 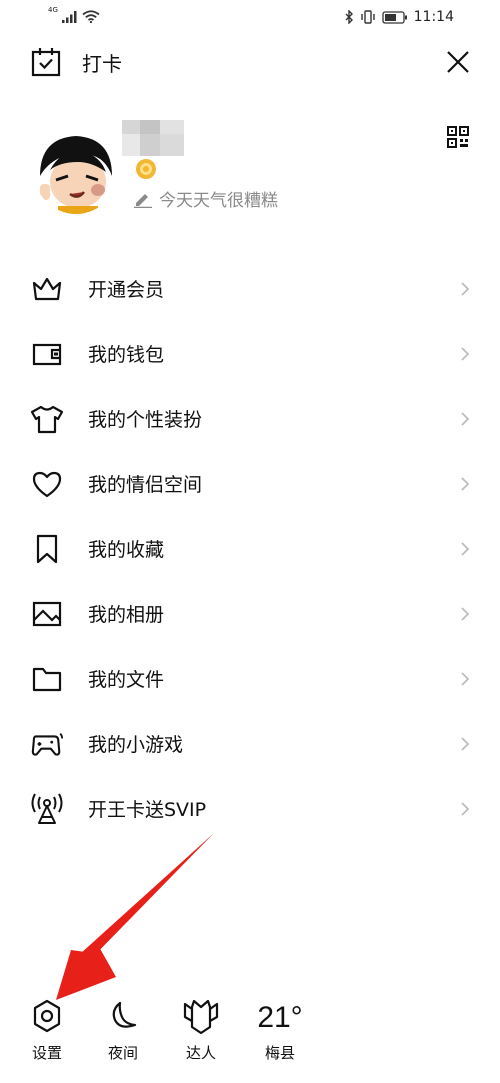 What do you see at coordinates (47, 614) in the screenshot?
I see `photo-album-icon` at bounding box center [47, 614].